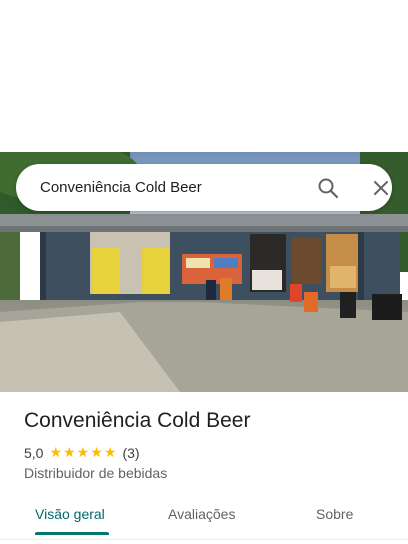 The width and height of the screenshot is (408, 544). What do you see at coordinates (137, 420) in the screenshot?
I see `place-title: Conveniência Cold Beer` at bounding box center [137, 420].